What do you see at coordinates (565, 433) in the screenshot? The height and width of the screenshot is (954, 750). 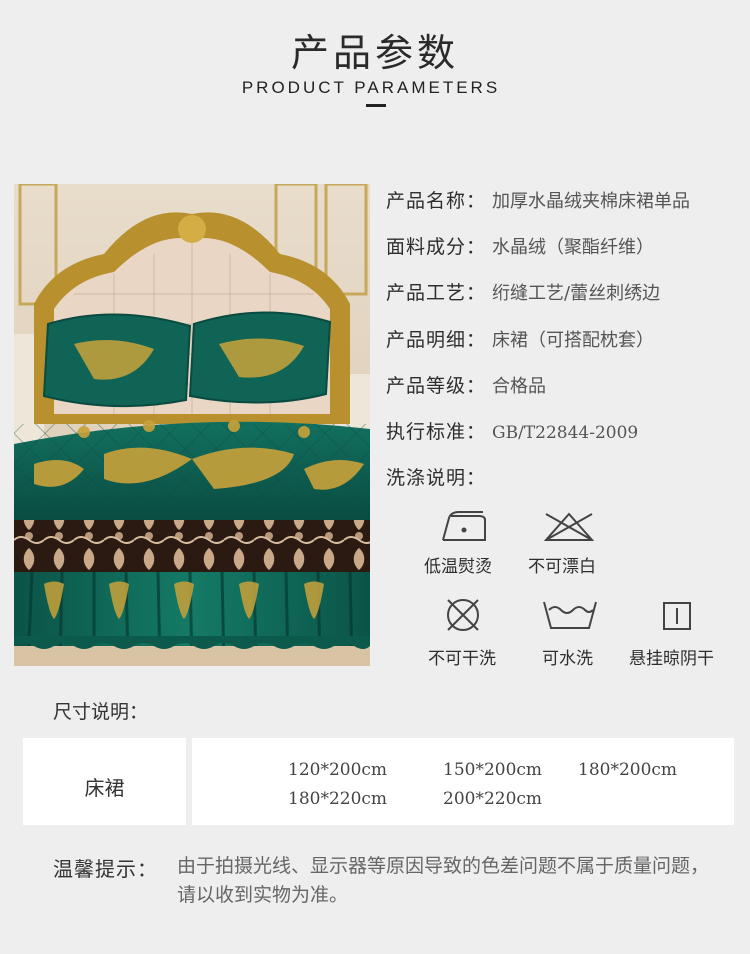 I see `param-value: GB/T22844-2009` at bounding box center [565, 433].